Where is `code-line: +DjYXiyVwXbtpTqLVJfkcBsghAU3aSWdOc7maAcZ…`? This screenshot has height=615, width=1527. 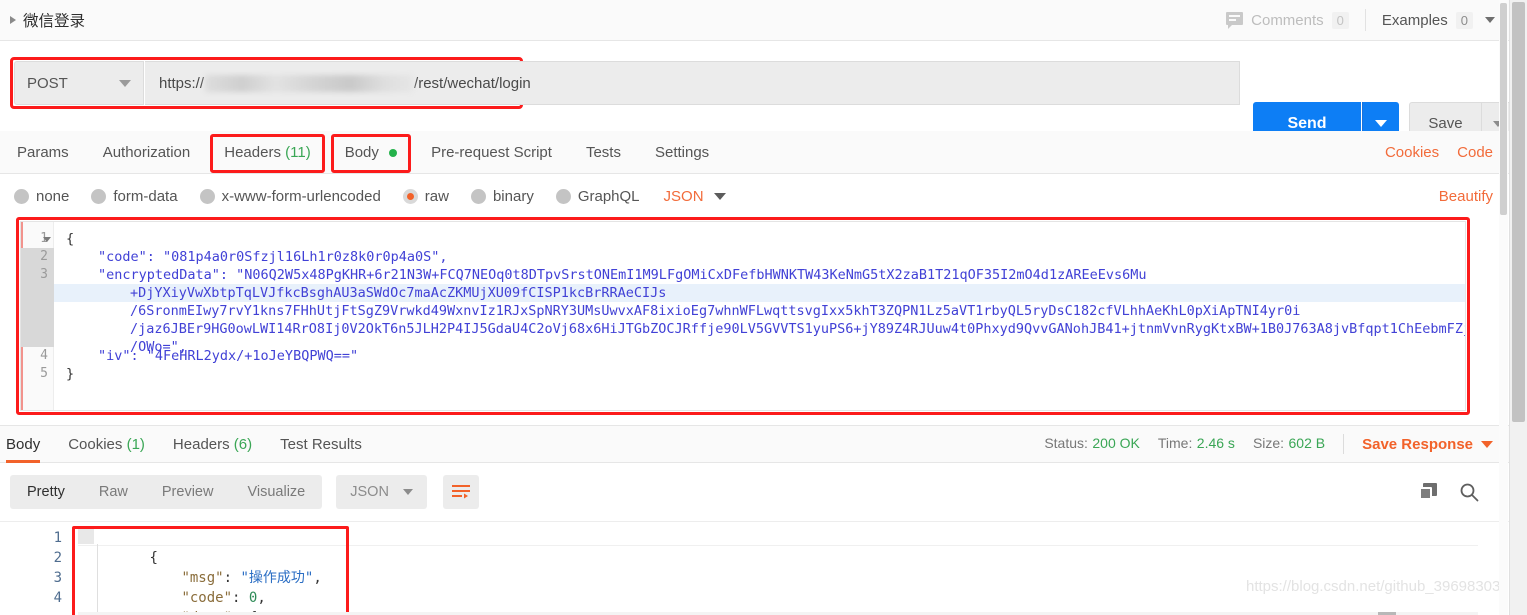 code-line: +DjYXiyVwXbtpTqLVJfkcBsghAU3aSWdOc7maAcZ… is located at coordinates (398, 293).